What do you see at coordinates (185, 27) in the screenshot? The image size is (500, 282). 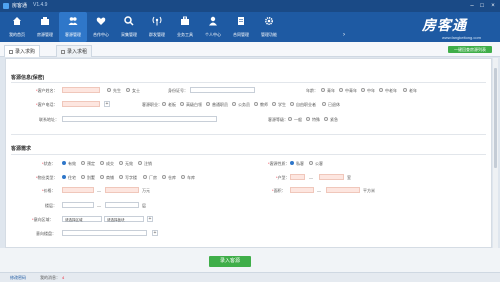 I see `toolbar-item-tools: 业务工具` at bounding box center [185, 27].